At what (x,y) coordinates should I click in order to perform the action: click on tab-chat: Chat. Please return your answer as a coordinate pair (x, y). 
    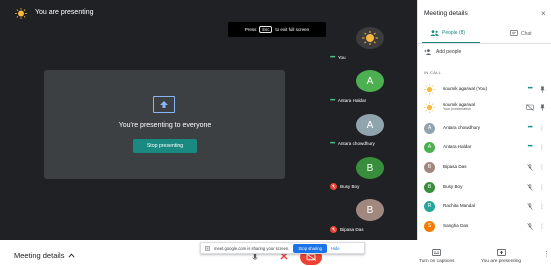
    Looking at the image, I should click on (521, 33).